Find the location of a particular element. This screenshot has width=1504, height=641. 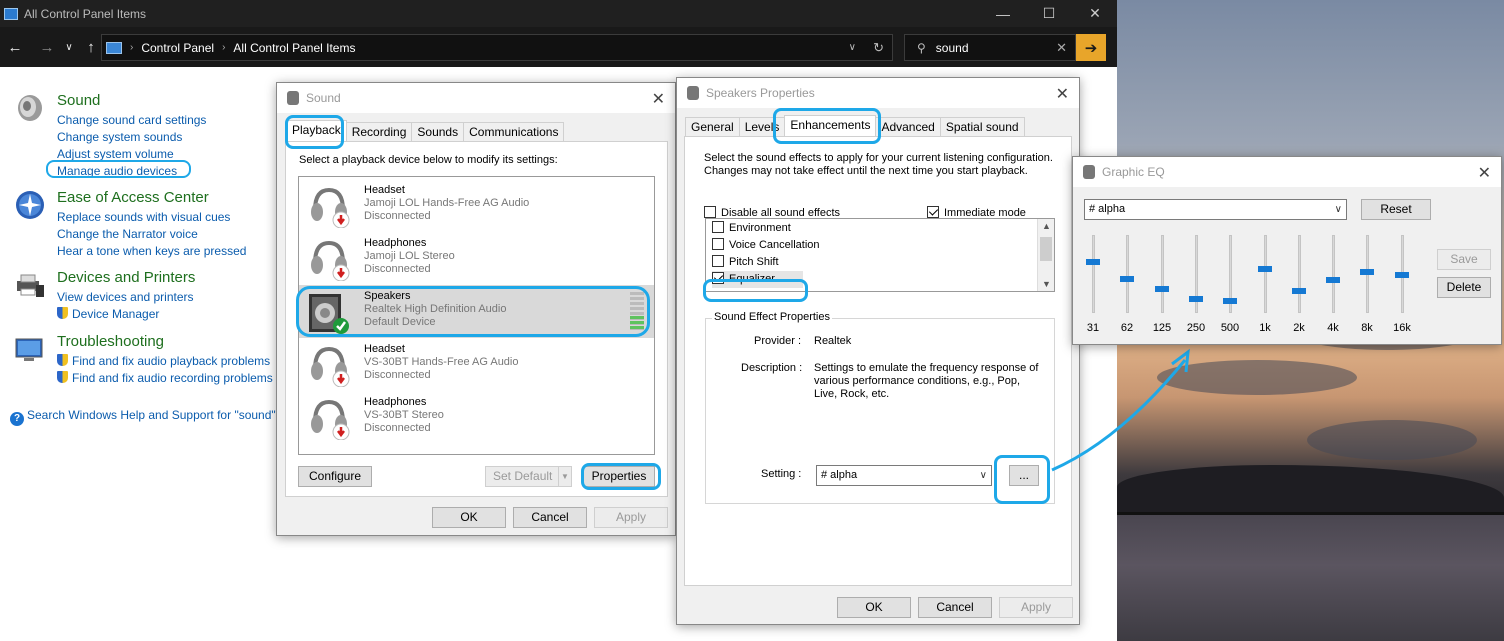

adjust-system-volume-link: Adjust system volume is located at coordinates (131, 154).